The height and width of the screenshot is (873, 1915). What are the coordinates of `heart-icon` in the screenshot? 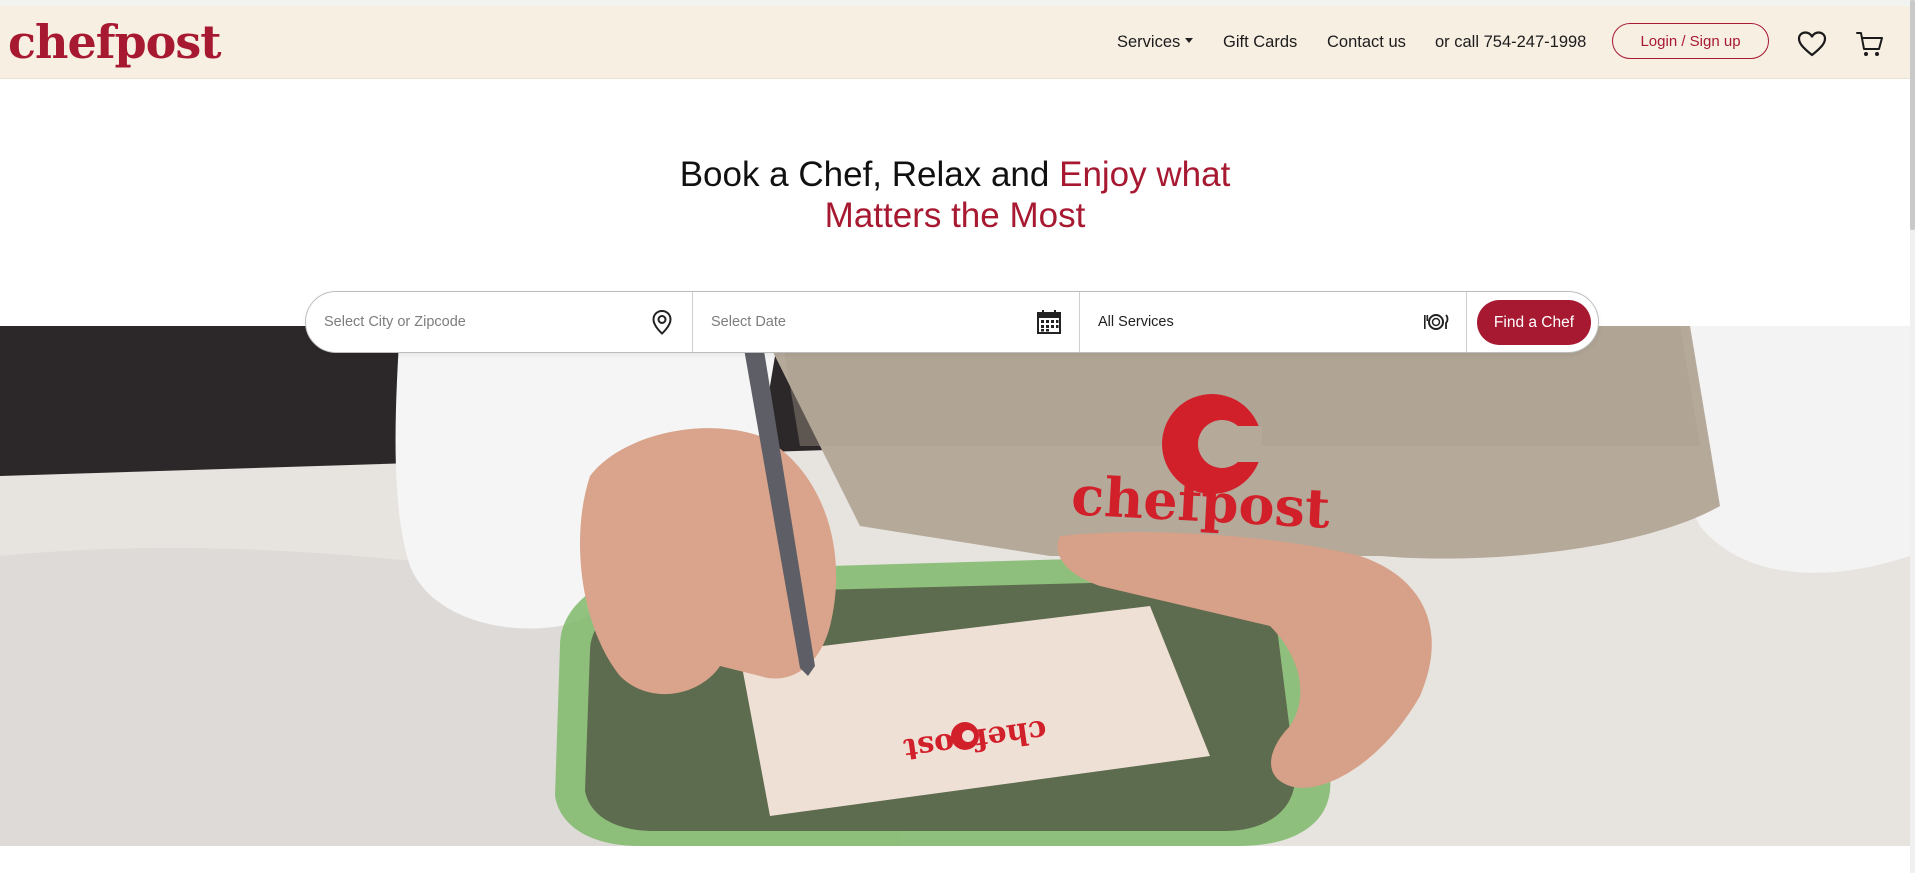 It's located at (1812, 44).